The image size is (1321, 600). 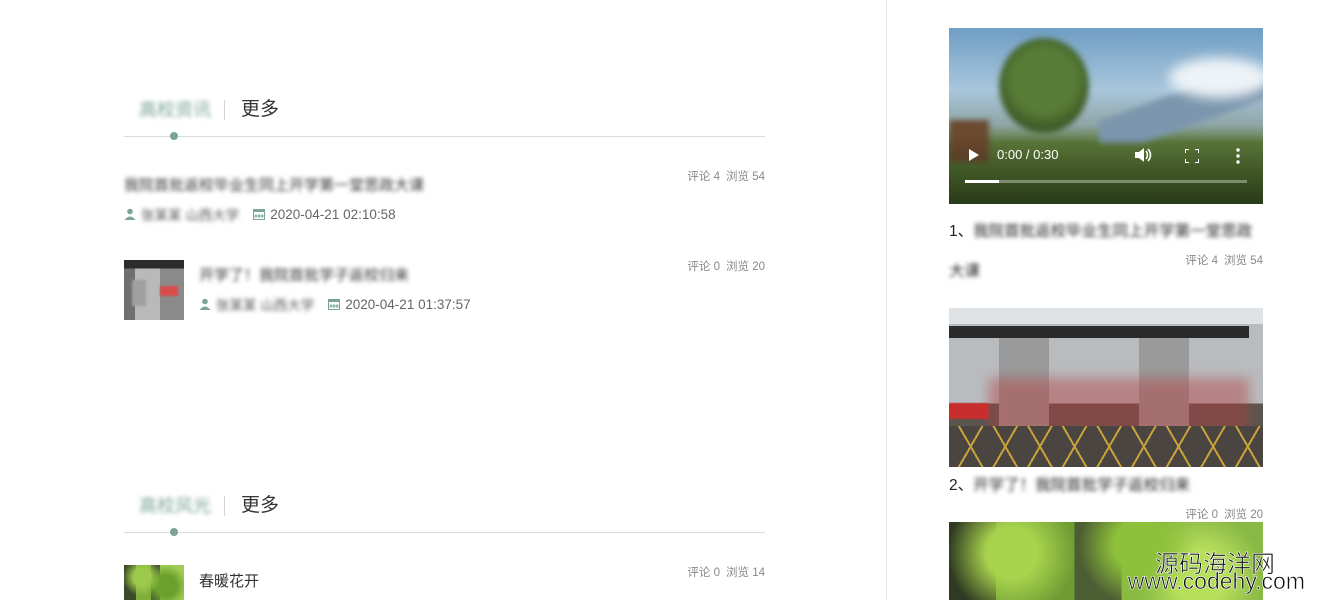 What do you see at coordinates (444, 116) in the screenshot?
I see `section-header: 高校资讯 更多` at bounding box center [444, 116].